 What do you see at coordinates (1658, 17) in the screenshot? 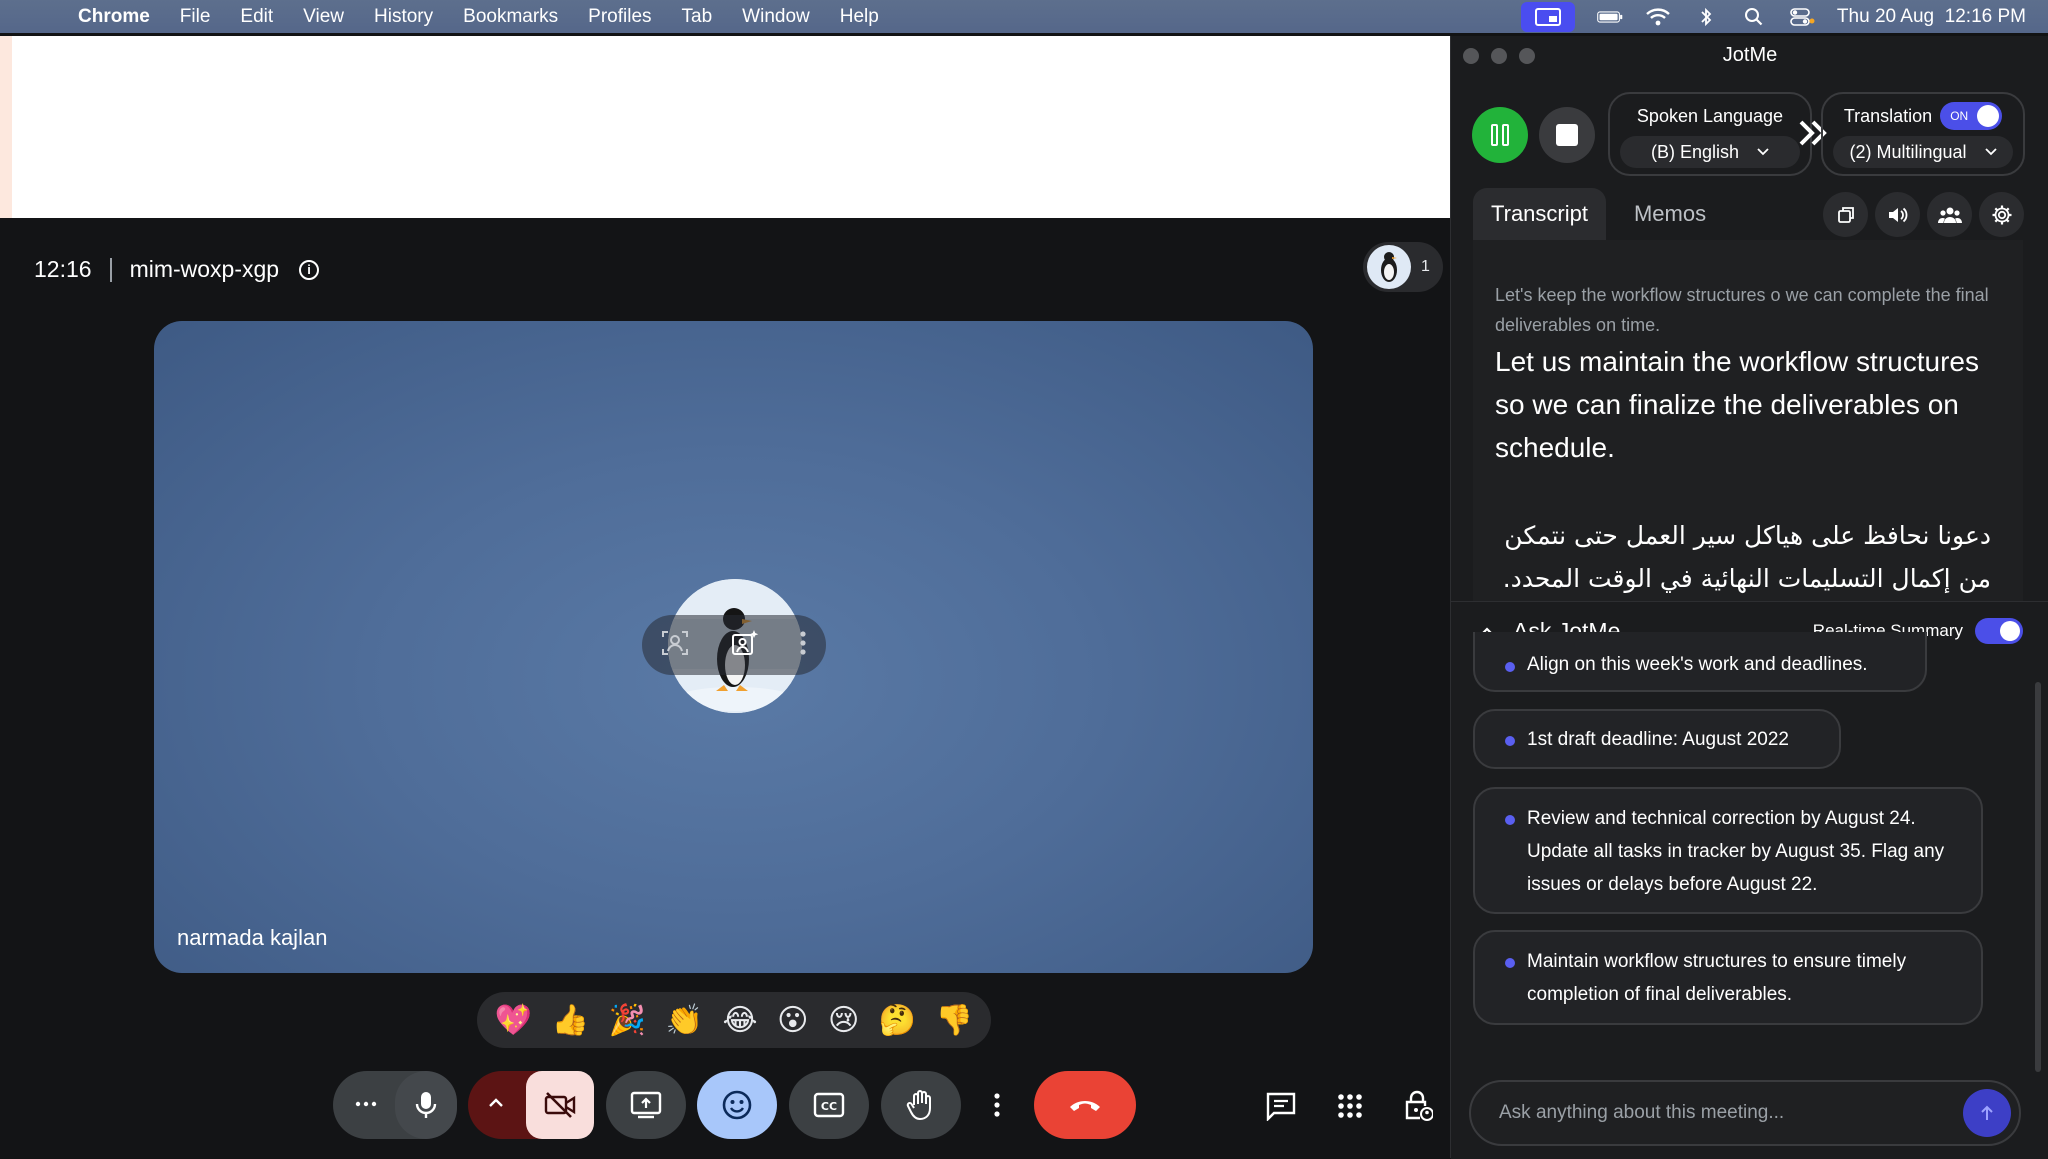
I see `wifi-icon` at bounding box center [1658, 17].